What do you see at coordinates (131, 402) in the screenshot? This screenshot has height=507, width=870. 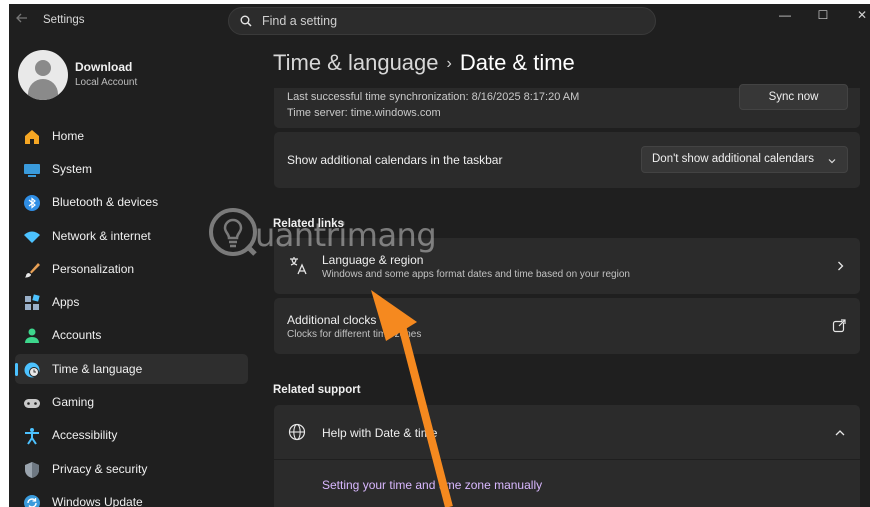 I see `sidebar-item-gaming: Gaming` at bounding box center [131, 402].